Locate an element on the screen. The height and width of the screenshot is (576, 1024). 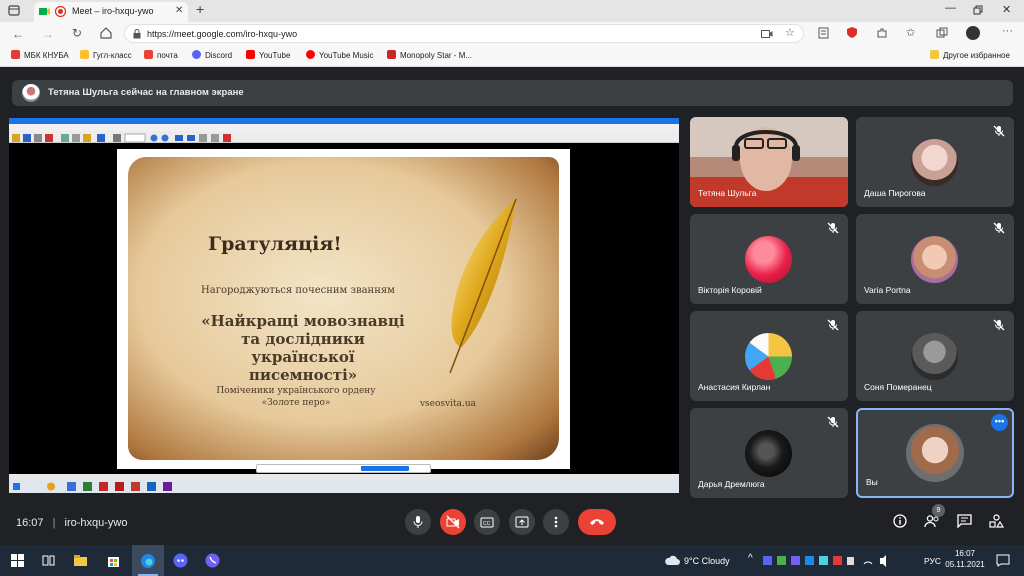
edge-icon is located at coordinates (148, 561).